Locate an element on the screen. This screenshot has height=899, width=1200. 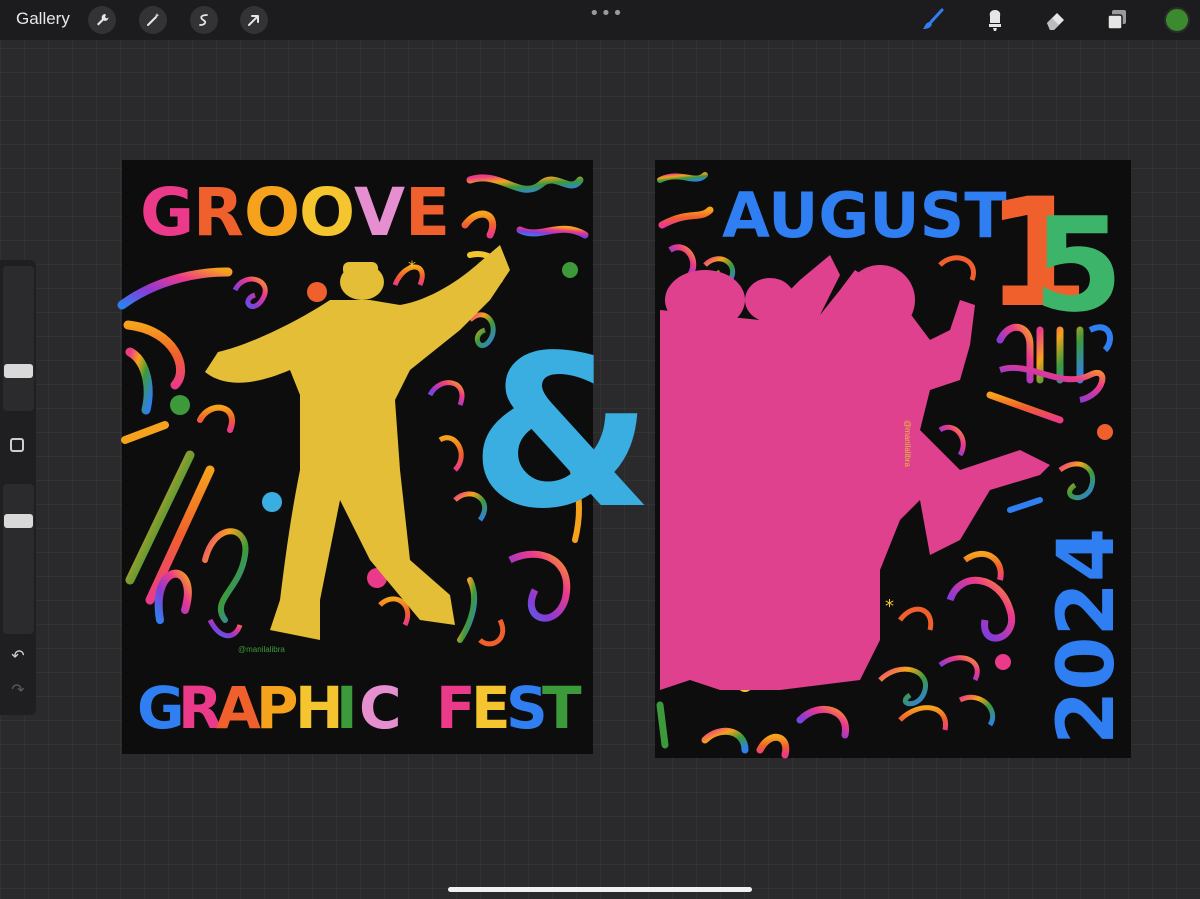
footer-letter: T is located at coordinates (562, 708).